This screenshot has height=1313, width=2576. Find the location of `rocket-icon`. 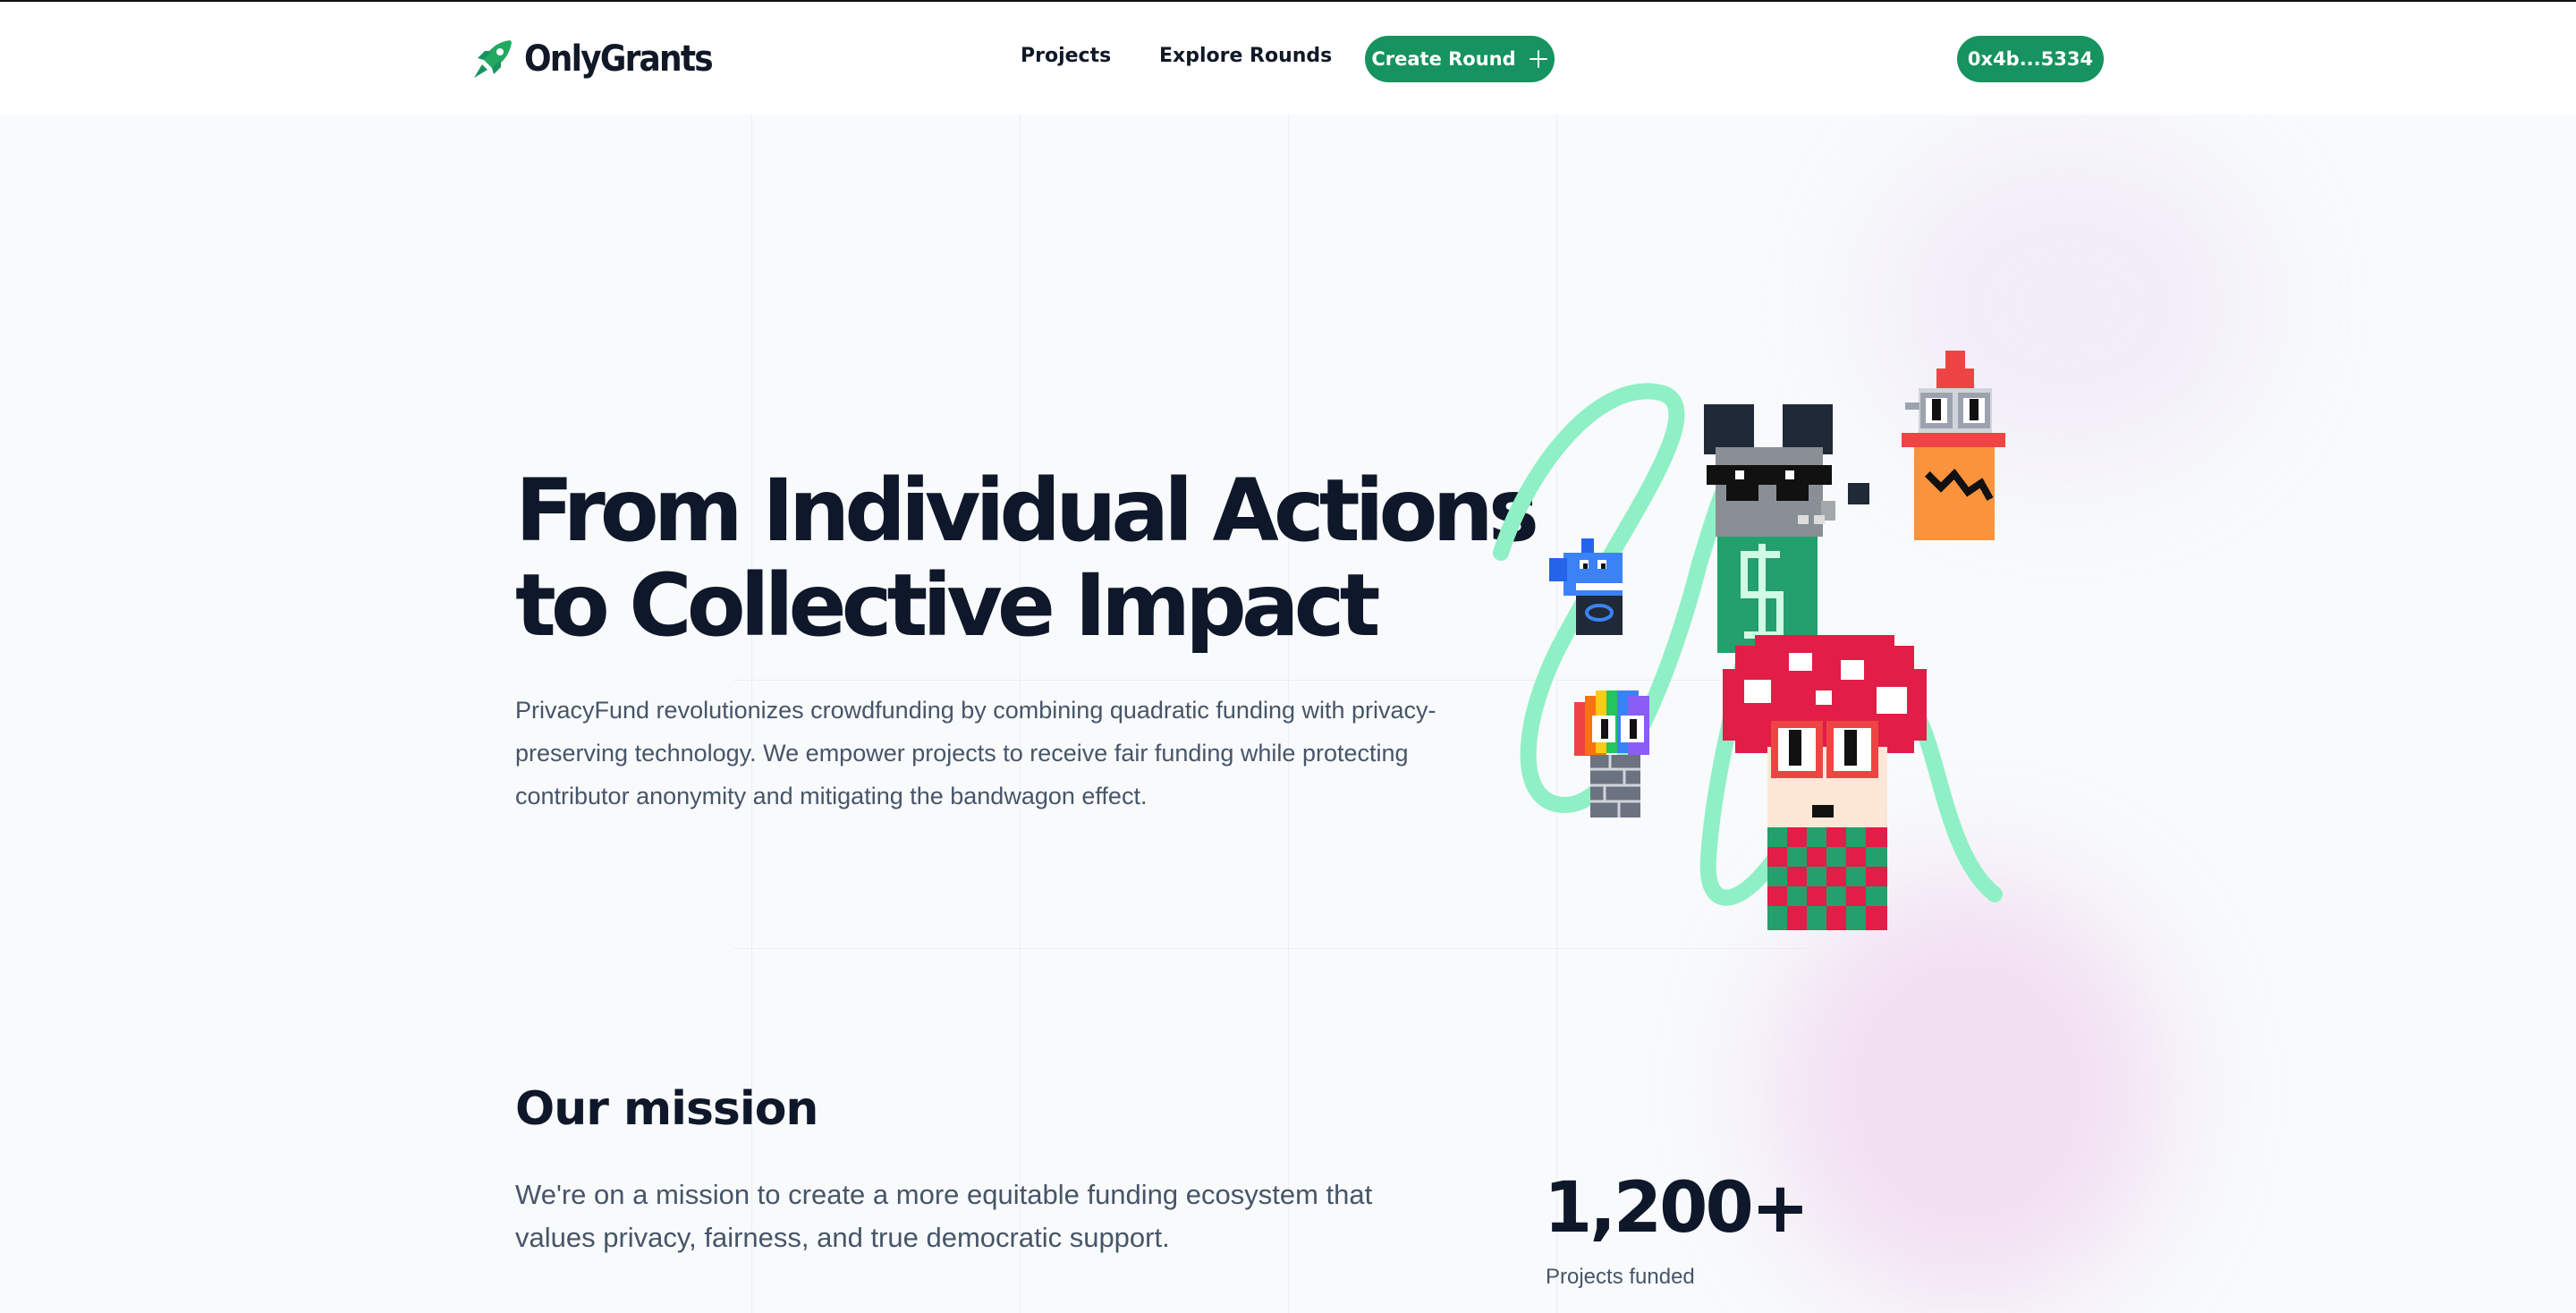

rocket-icon is located at coordinates (493, 59).